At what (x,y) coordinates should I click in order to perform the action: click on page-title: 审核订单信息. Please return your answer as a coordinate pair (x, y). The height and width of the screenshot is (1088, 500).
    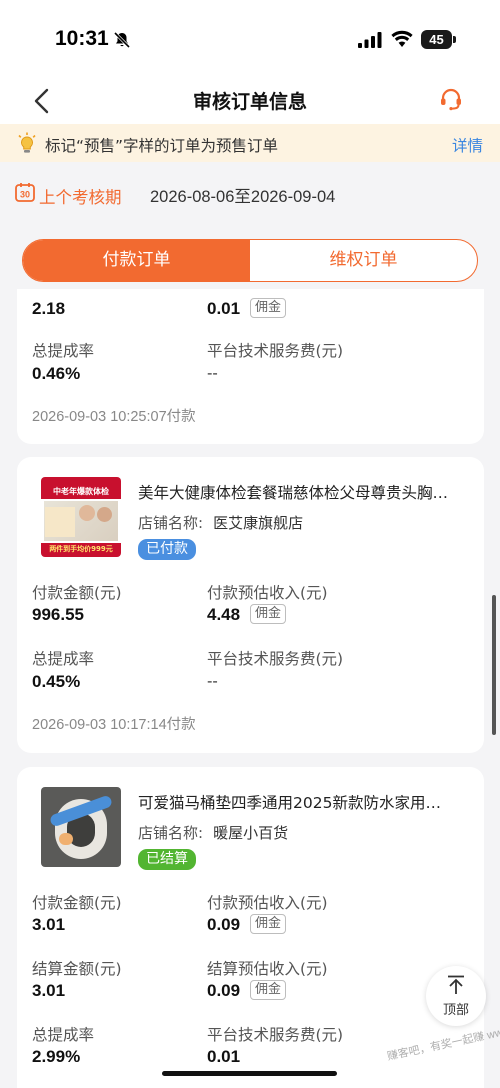
    Looking at the image, I should click on (249, 102).